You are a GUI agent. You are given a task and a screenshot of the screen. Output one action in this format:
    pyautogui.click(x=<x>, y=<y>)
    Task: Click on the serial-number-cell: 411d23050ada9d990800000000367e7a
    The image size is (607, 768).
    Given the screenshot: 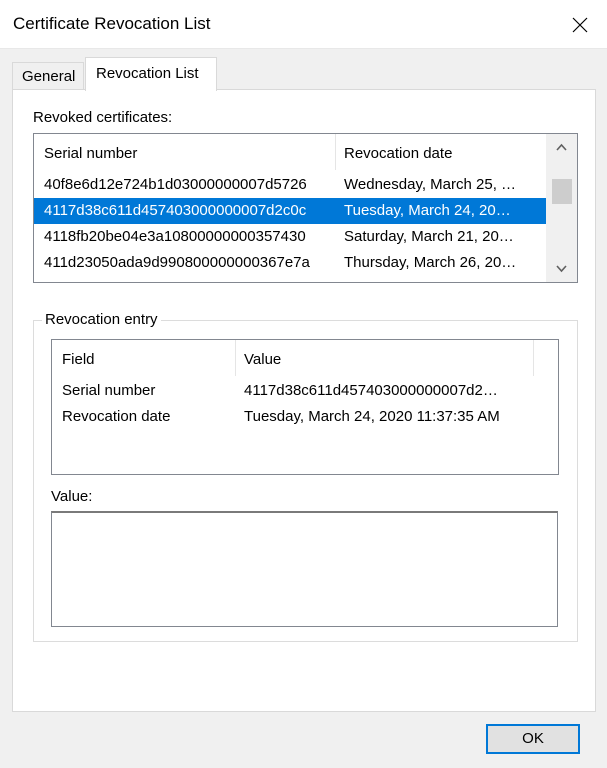 What is the action you would take?
    pyautogui.click(x=177, y=262)
    